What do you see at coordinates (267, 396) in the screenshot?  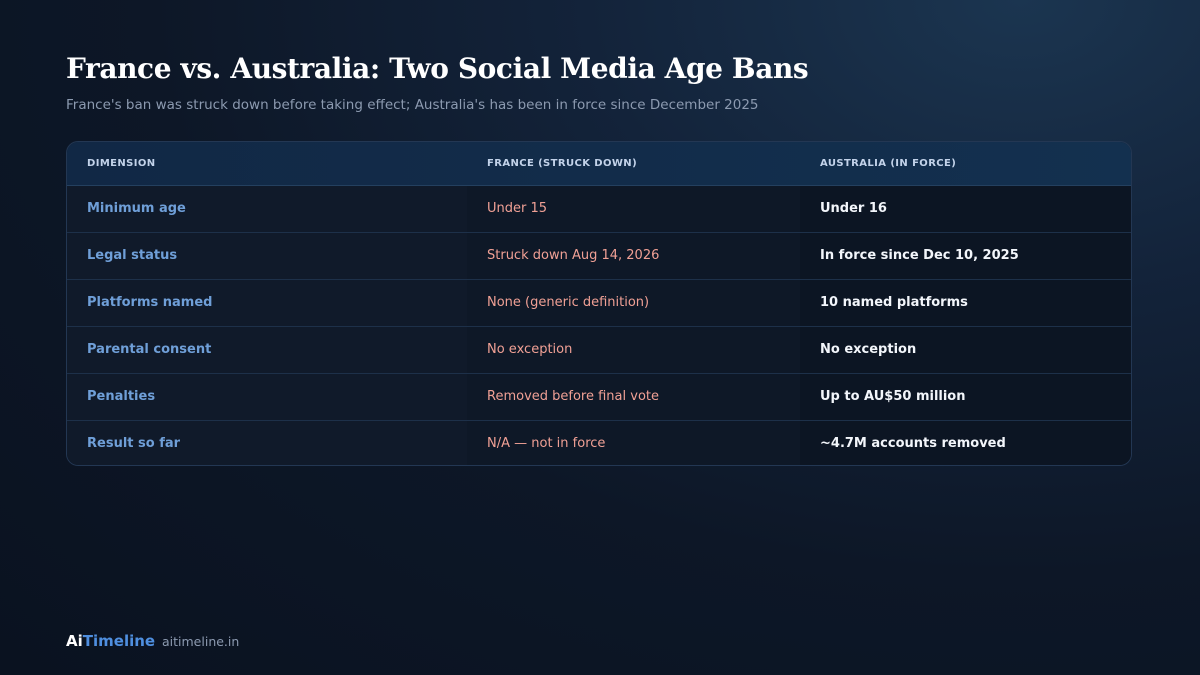 I see `dimension-cell: Penalties` at bounding box center [267, 396].